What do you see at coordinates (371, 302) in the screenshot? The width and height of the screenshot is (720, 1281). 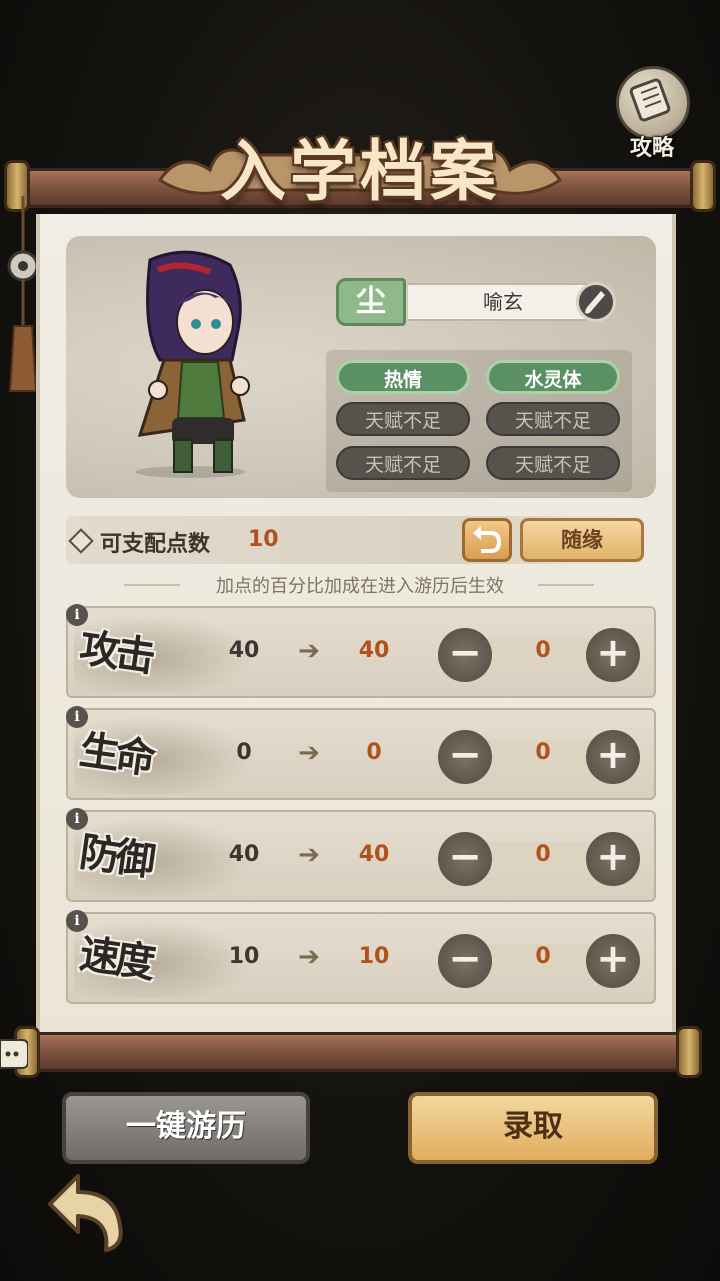 I see `rank-badge: 尘` at bounding box center [371, 302].